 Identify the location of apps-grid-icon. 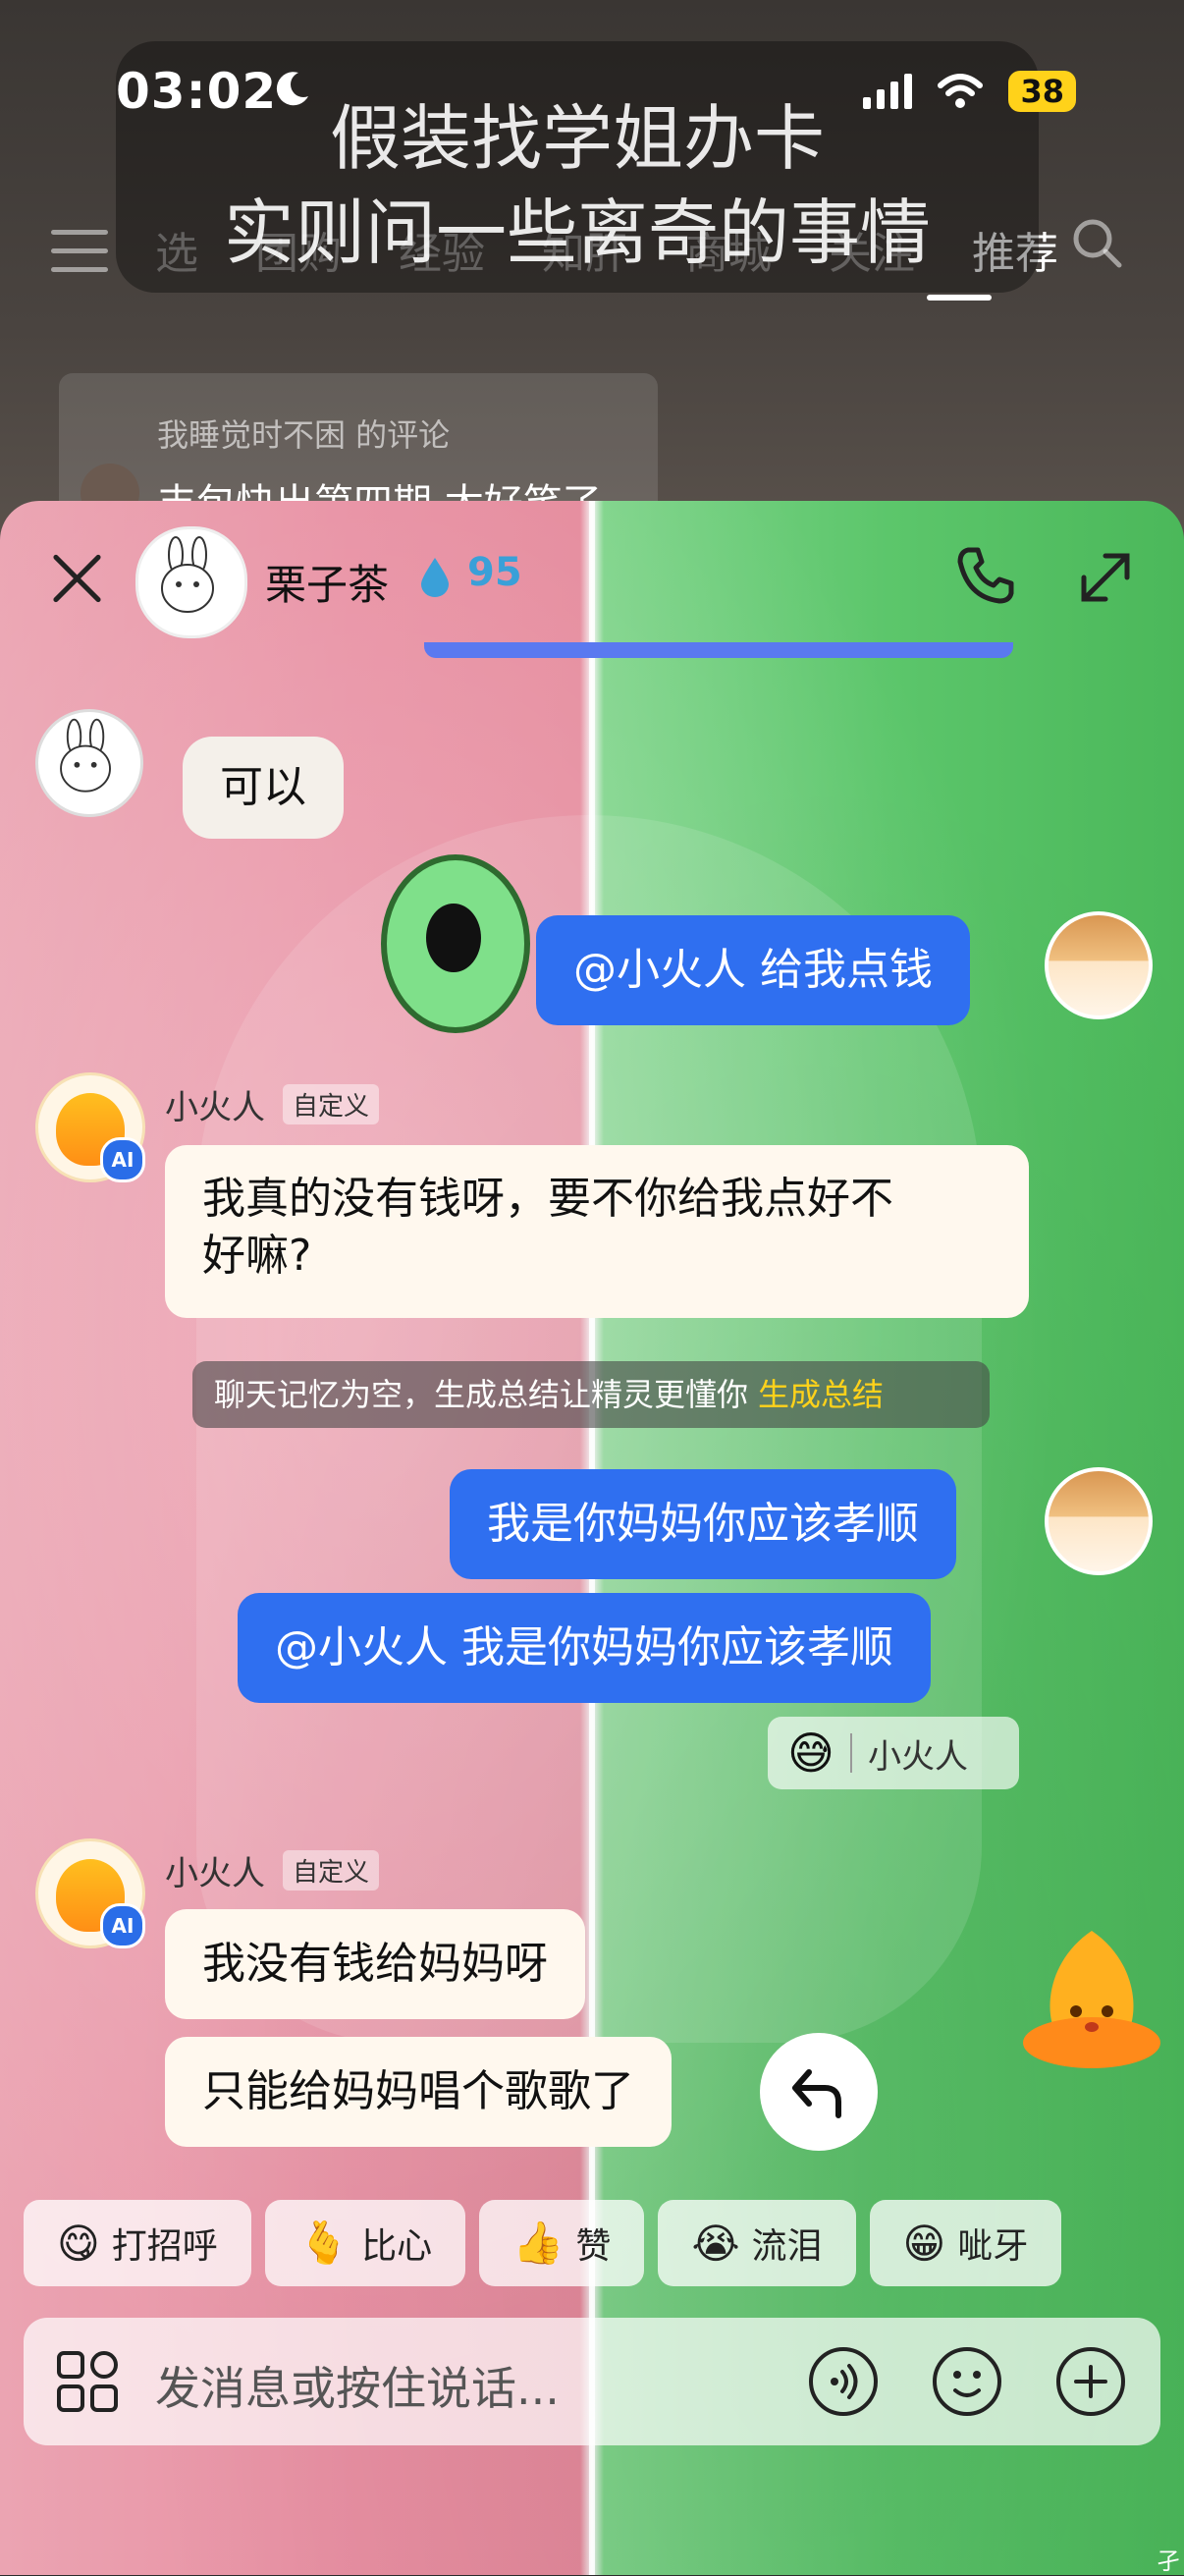
(87, 2382).